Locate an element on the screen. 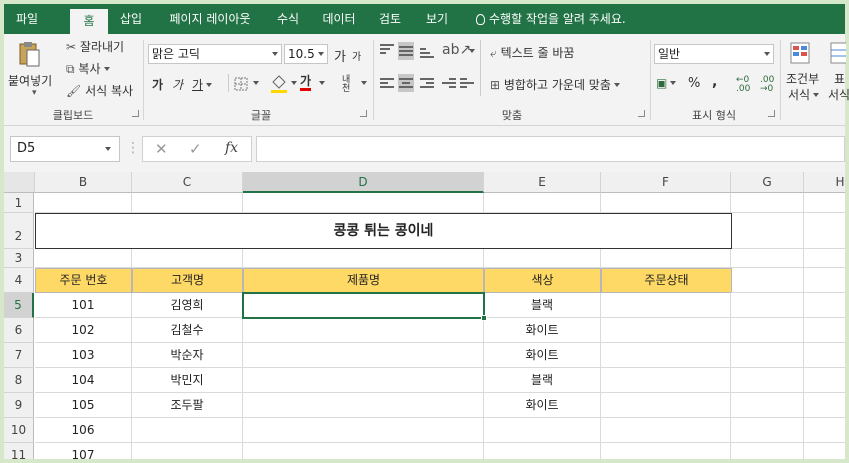 The height and width of the screenshot is (463, 849). tell-me-box: 수행할 작업을 알려 주세요. is located at coordinates (551, 19).